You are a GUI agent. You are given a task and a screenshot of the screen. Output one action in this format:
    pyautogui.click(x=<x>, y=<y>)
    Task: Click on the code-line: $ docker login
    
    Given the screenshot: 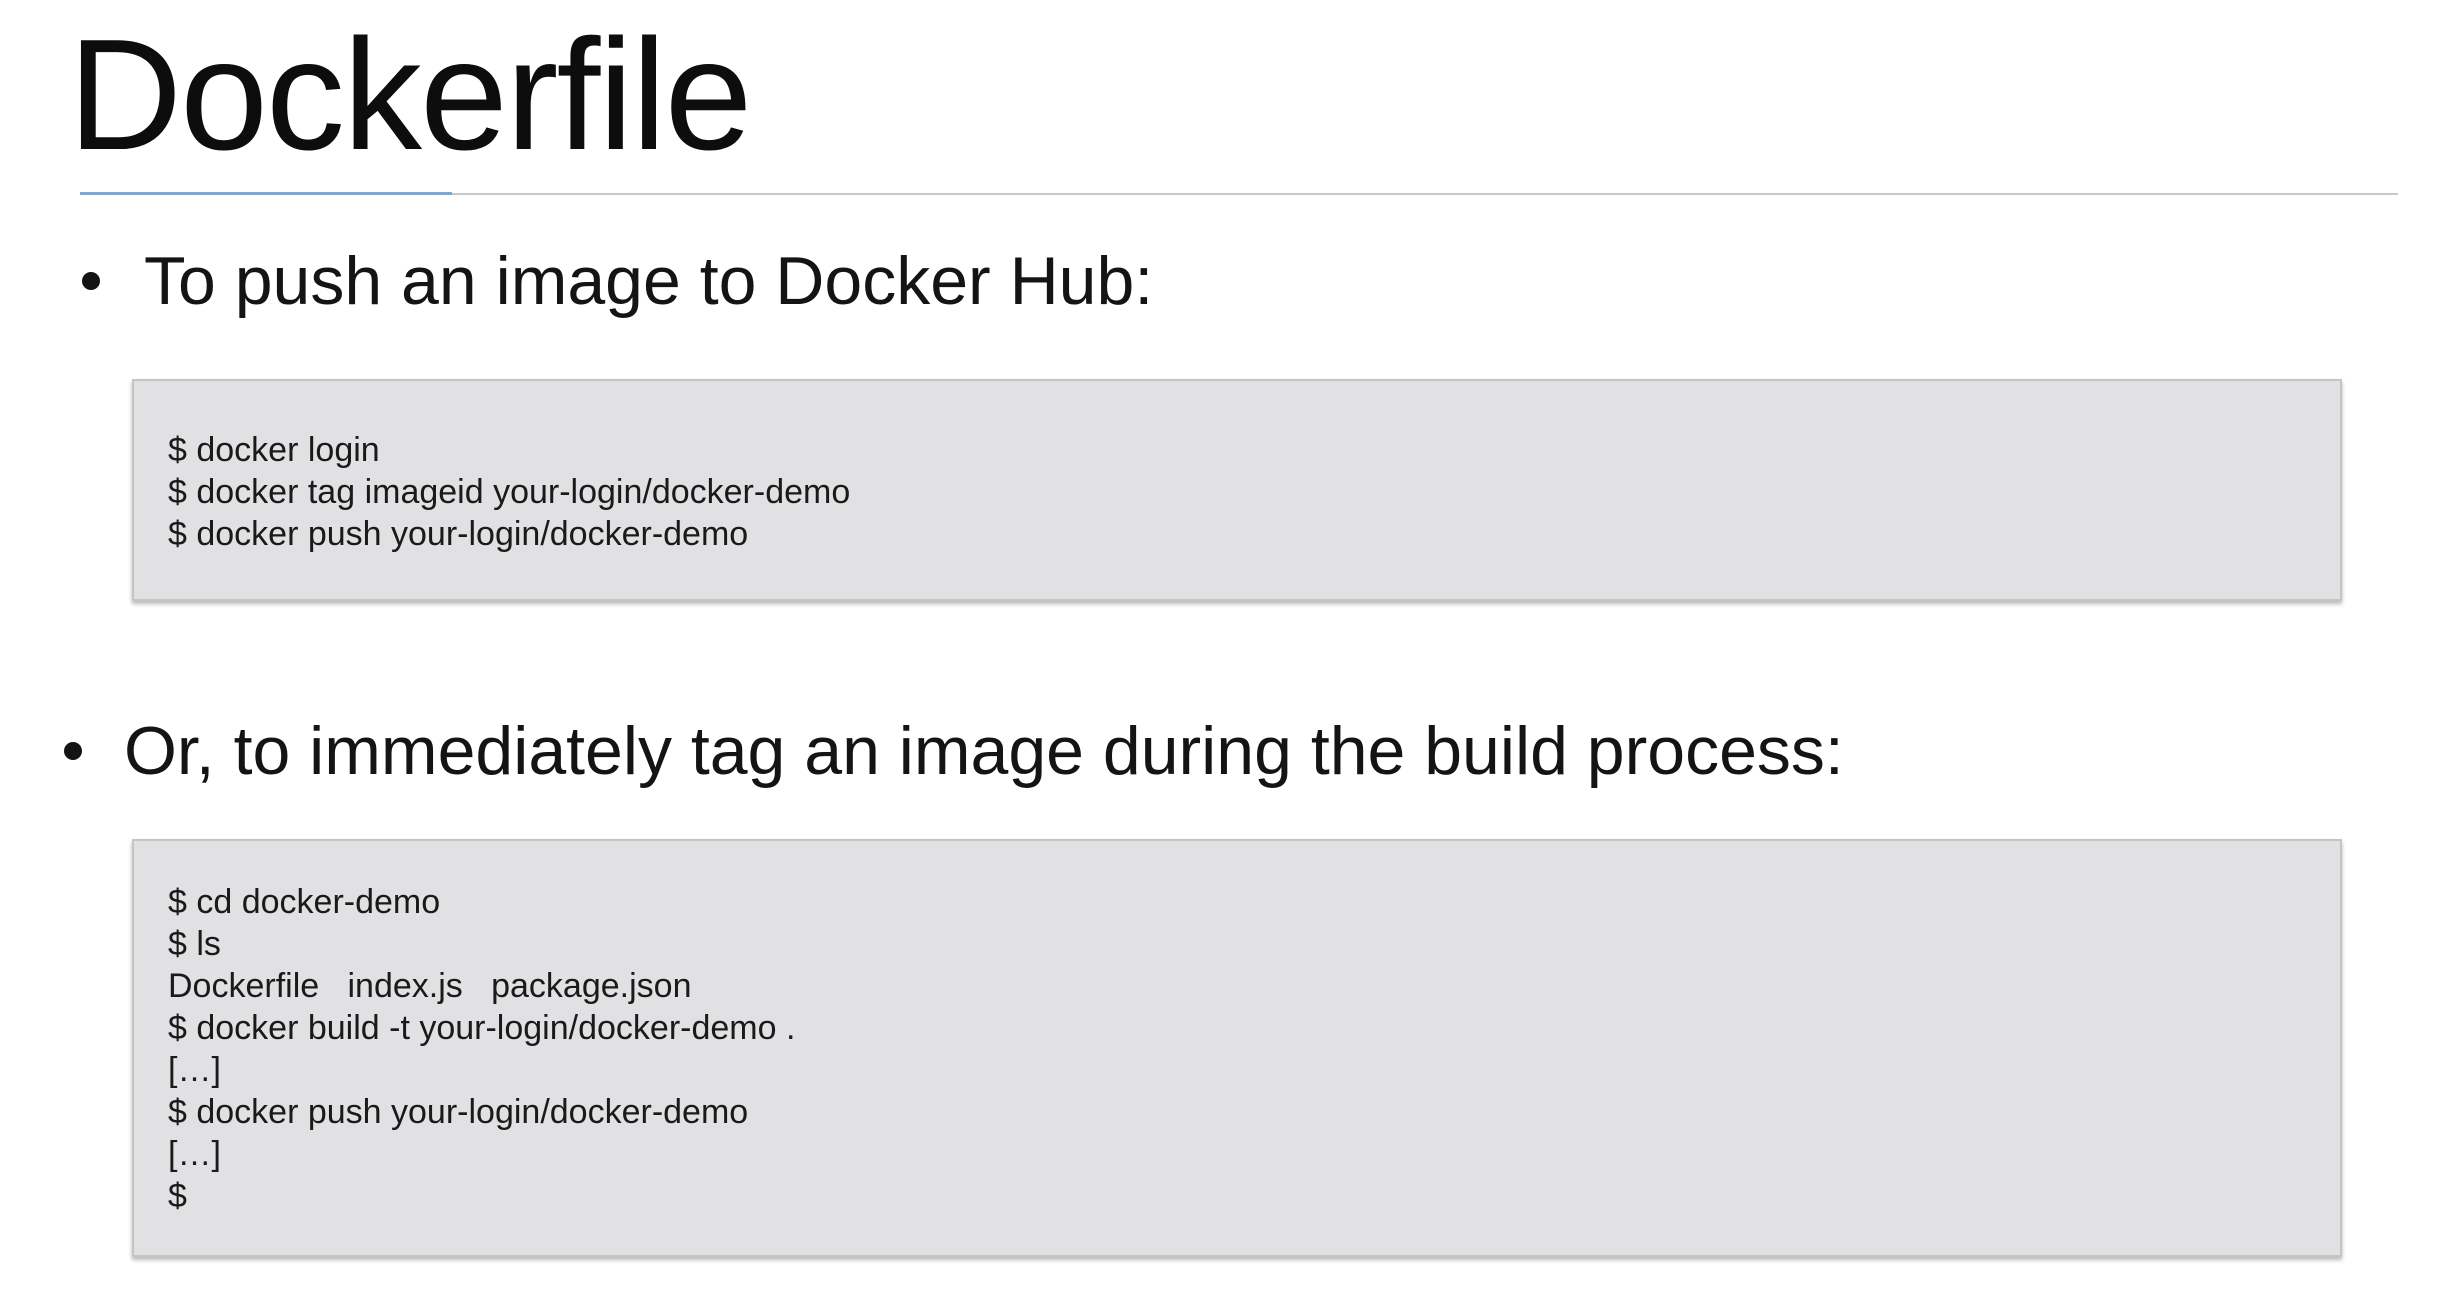 What is the action you would take?
    pyautogui.click(x=274, y=450)
    